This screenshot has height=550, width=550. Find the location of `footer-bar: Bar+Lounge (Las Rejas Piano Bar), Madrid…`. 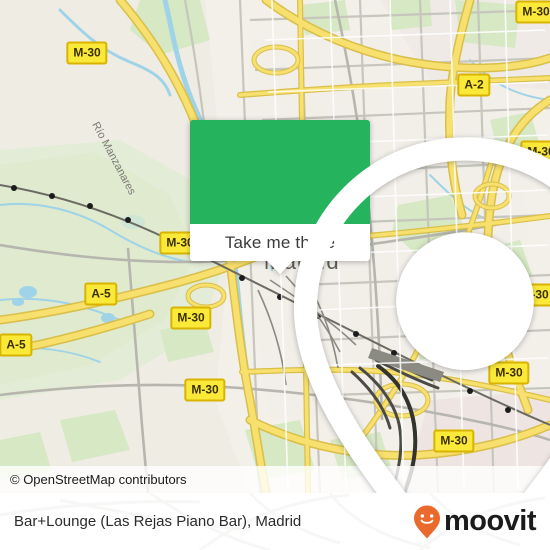

footer-bar: Bar+Lounge (Las Rejas Piano Bar), Madrid… is located at coordinates (275, 521).